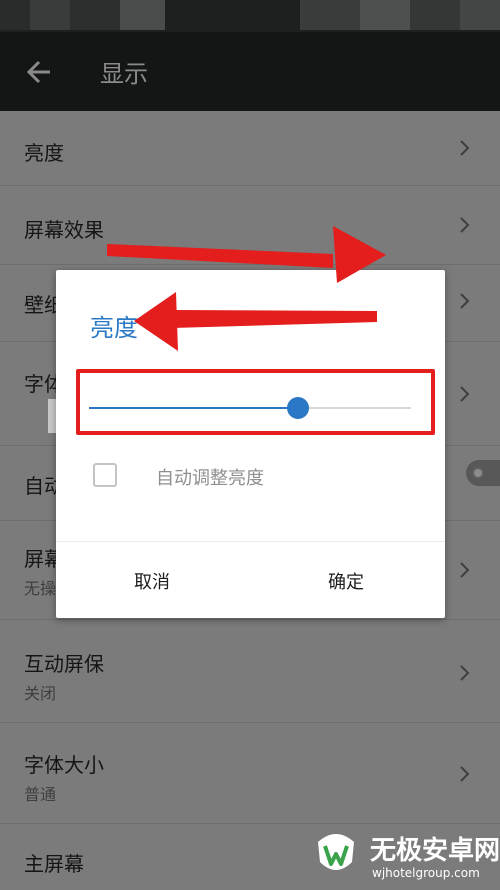  What do you see at coordinates (250, 225) in the screenshot?
I see `settings-item-screen-effect: 屏幕效果` at bounding box center [250, 225].